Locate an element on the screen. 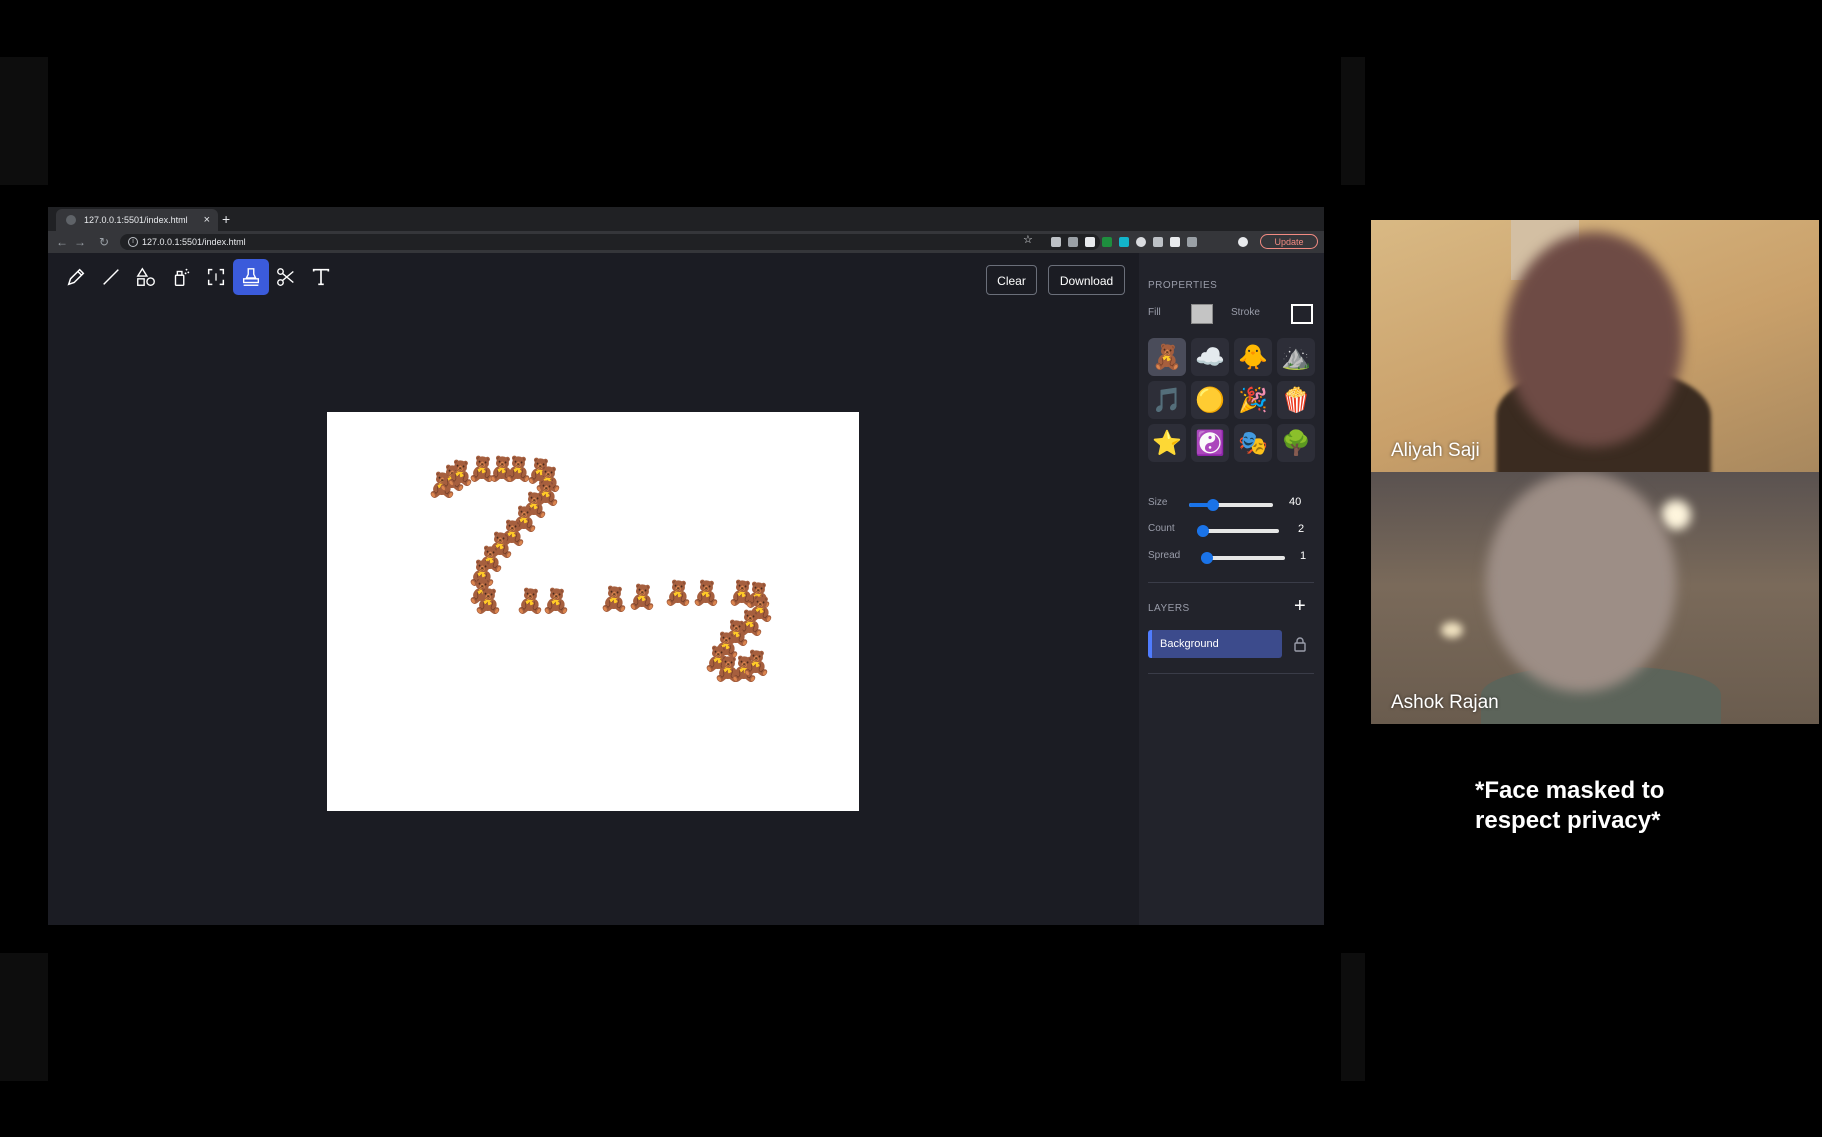  select-tool-button is located at coordinates (216, 277).